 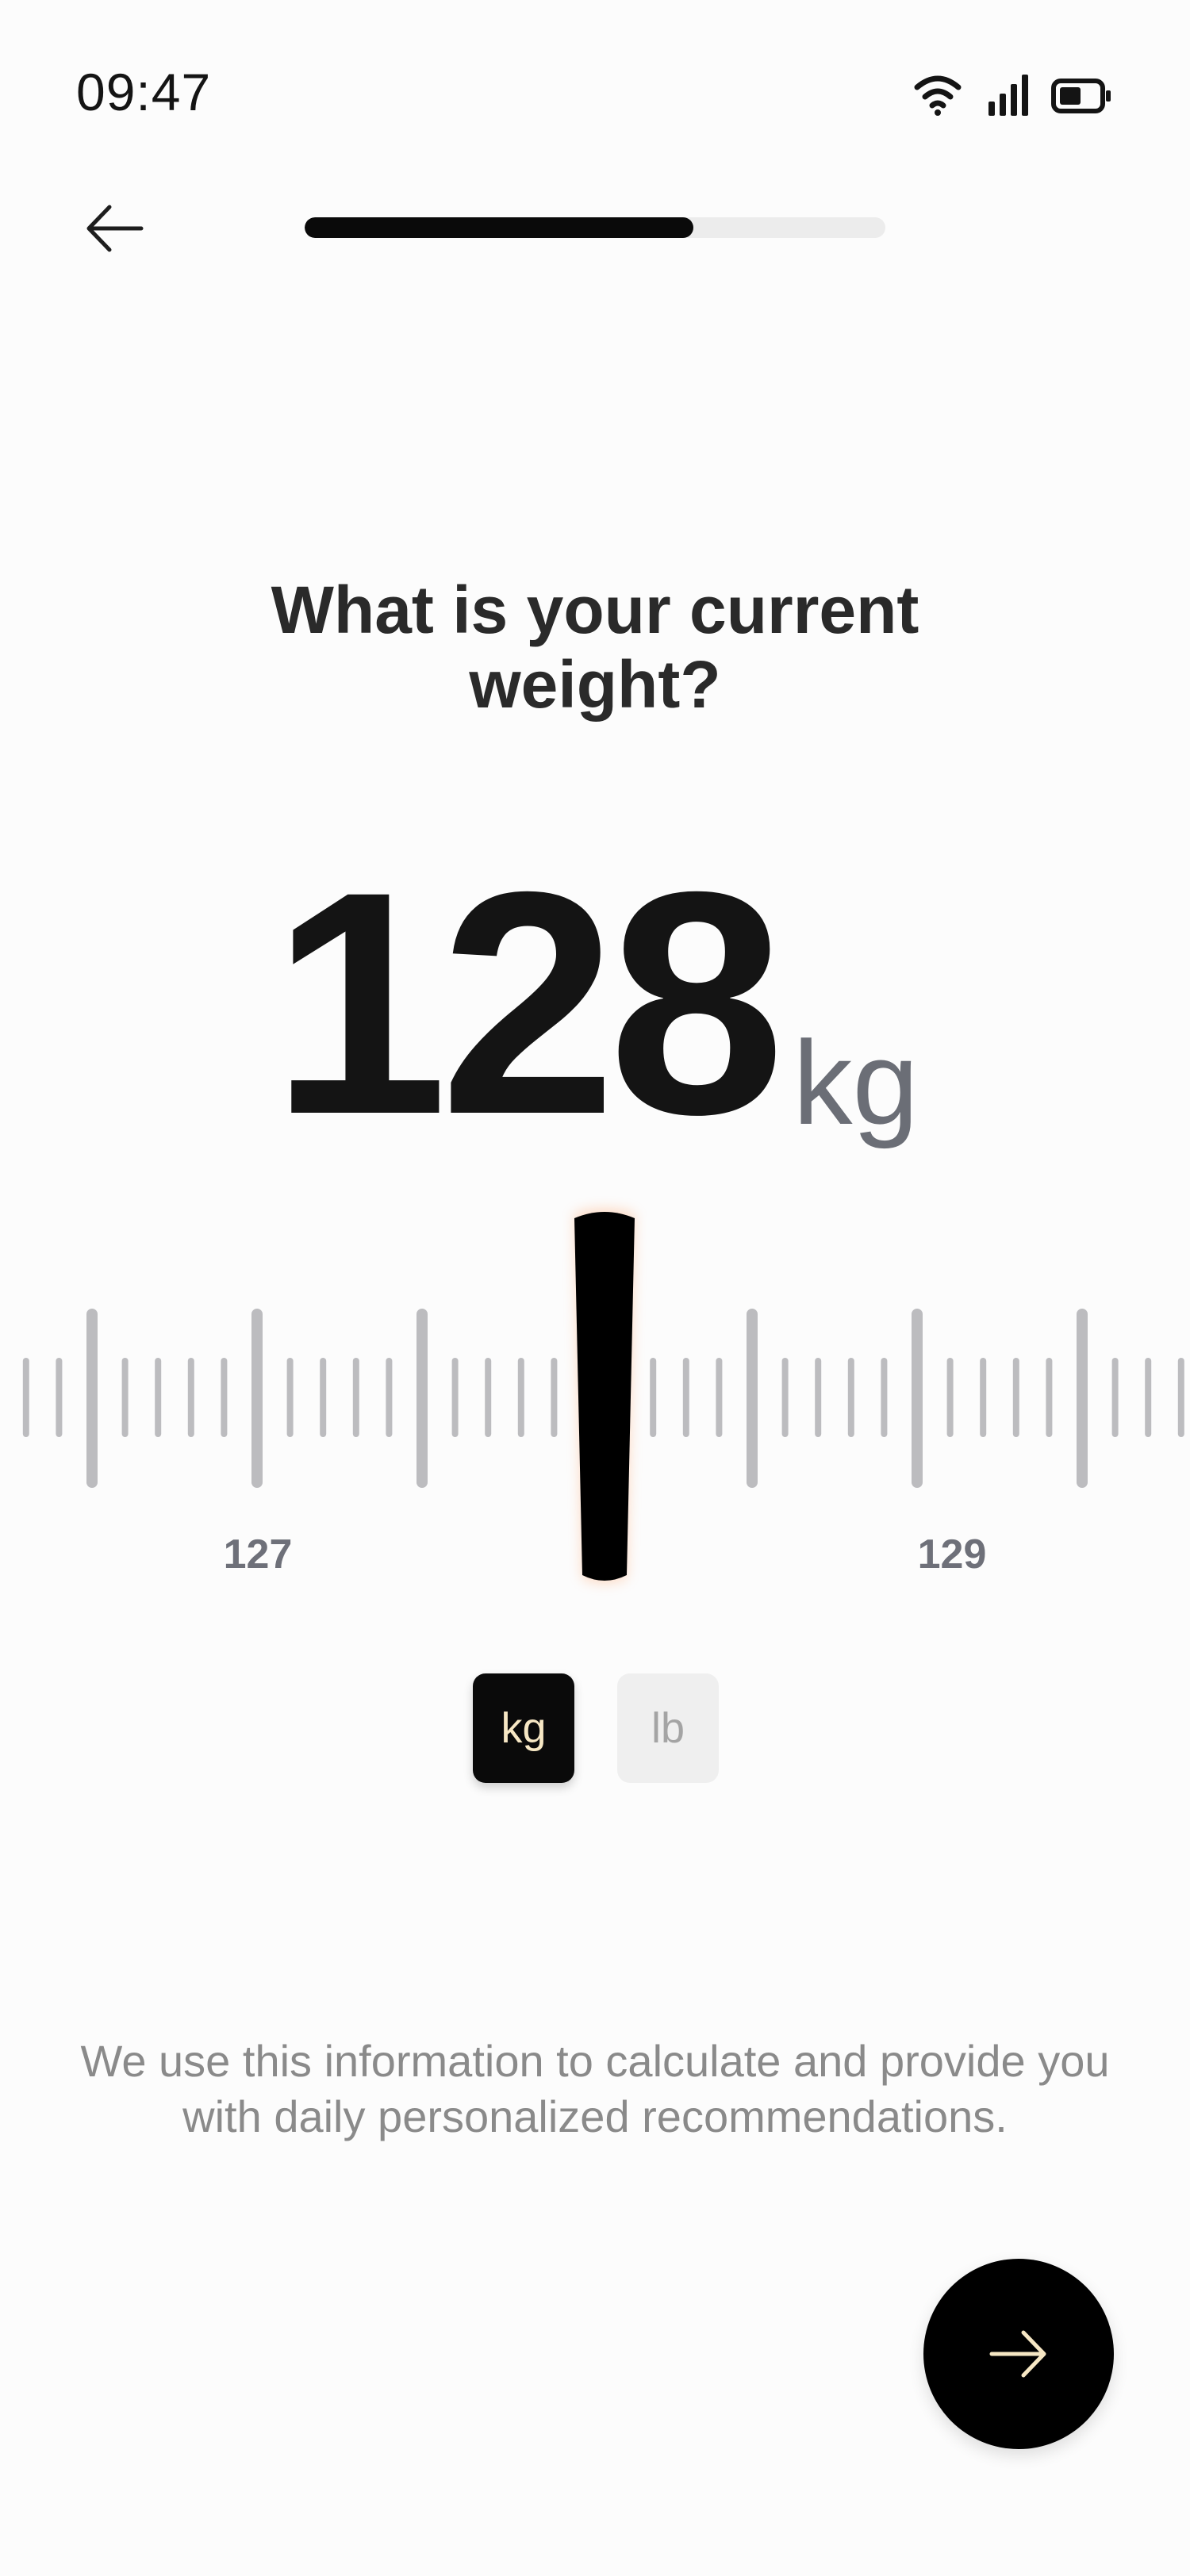 I want to click on unit-kg-button: kg, so click(x=523, y=1728).